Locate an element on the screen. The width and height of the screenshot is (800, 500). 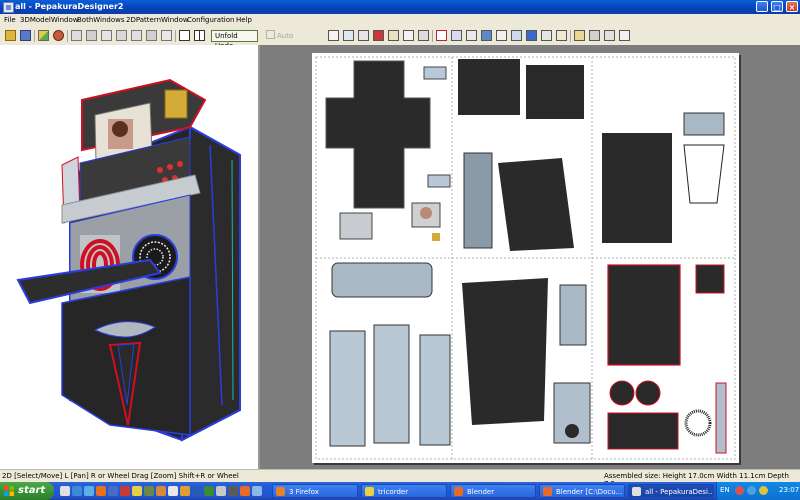
clock: 23:07 is located at coordinates (789, 490).